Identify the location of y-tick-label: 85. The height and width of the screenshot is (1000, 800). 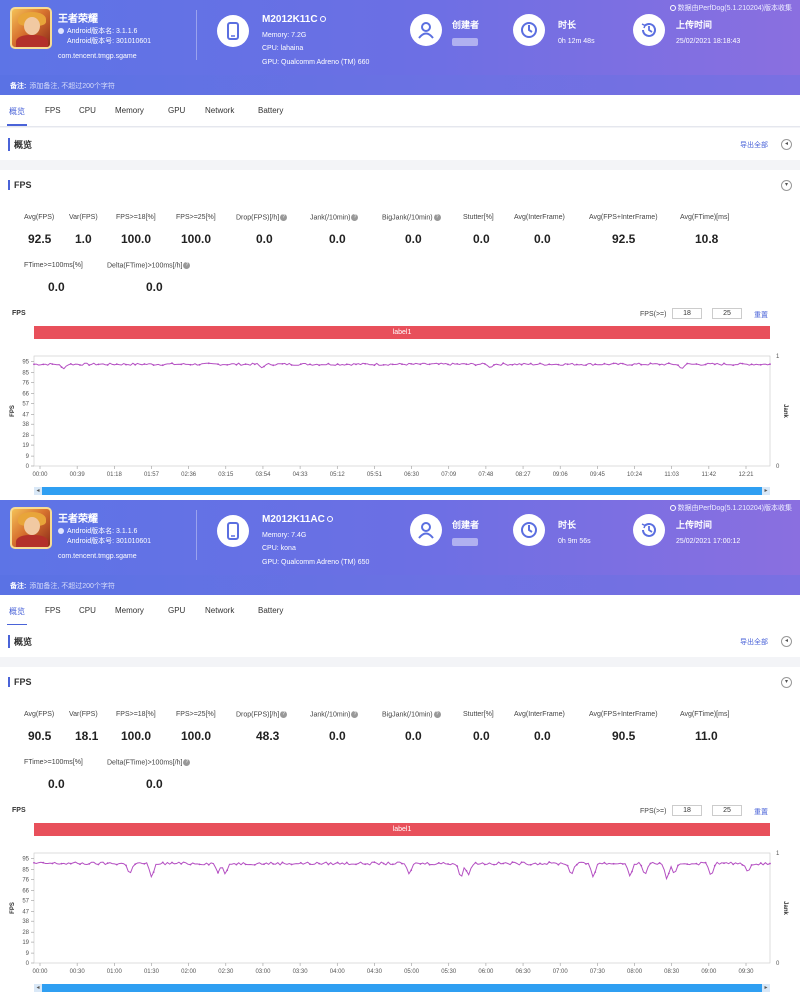
(25, 871).